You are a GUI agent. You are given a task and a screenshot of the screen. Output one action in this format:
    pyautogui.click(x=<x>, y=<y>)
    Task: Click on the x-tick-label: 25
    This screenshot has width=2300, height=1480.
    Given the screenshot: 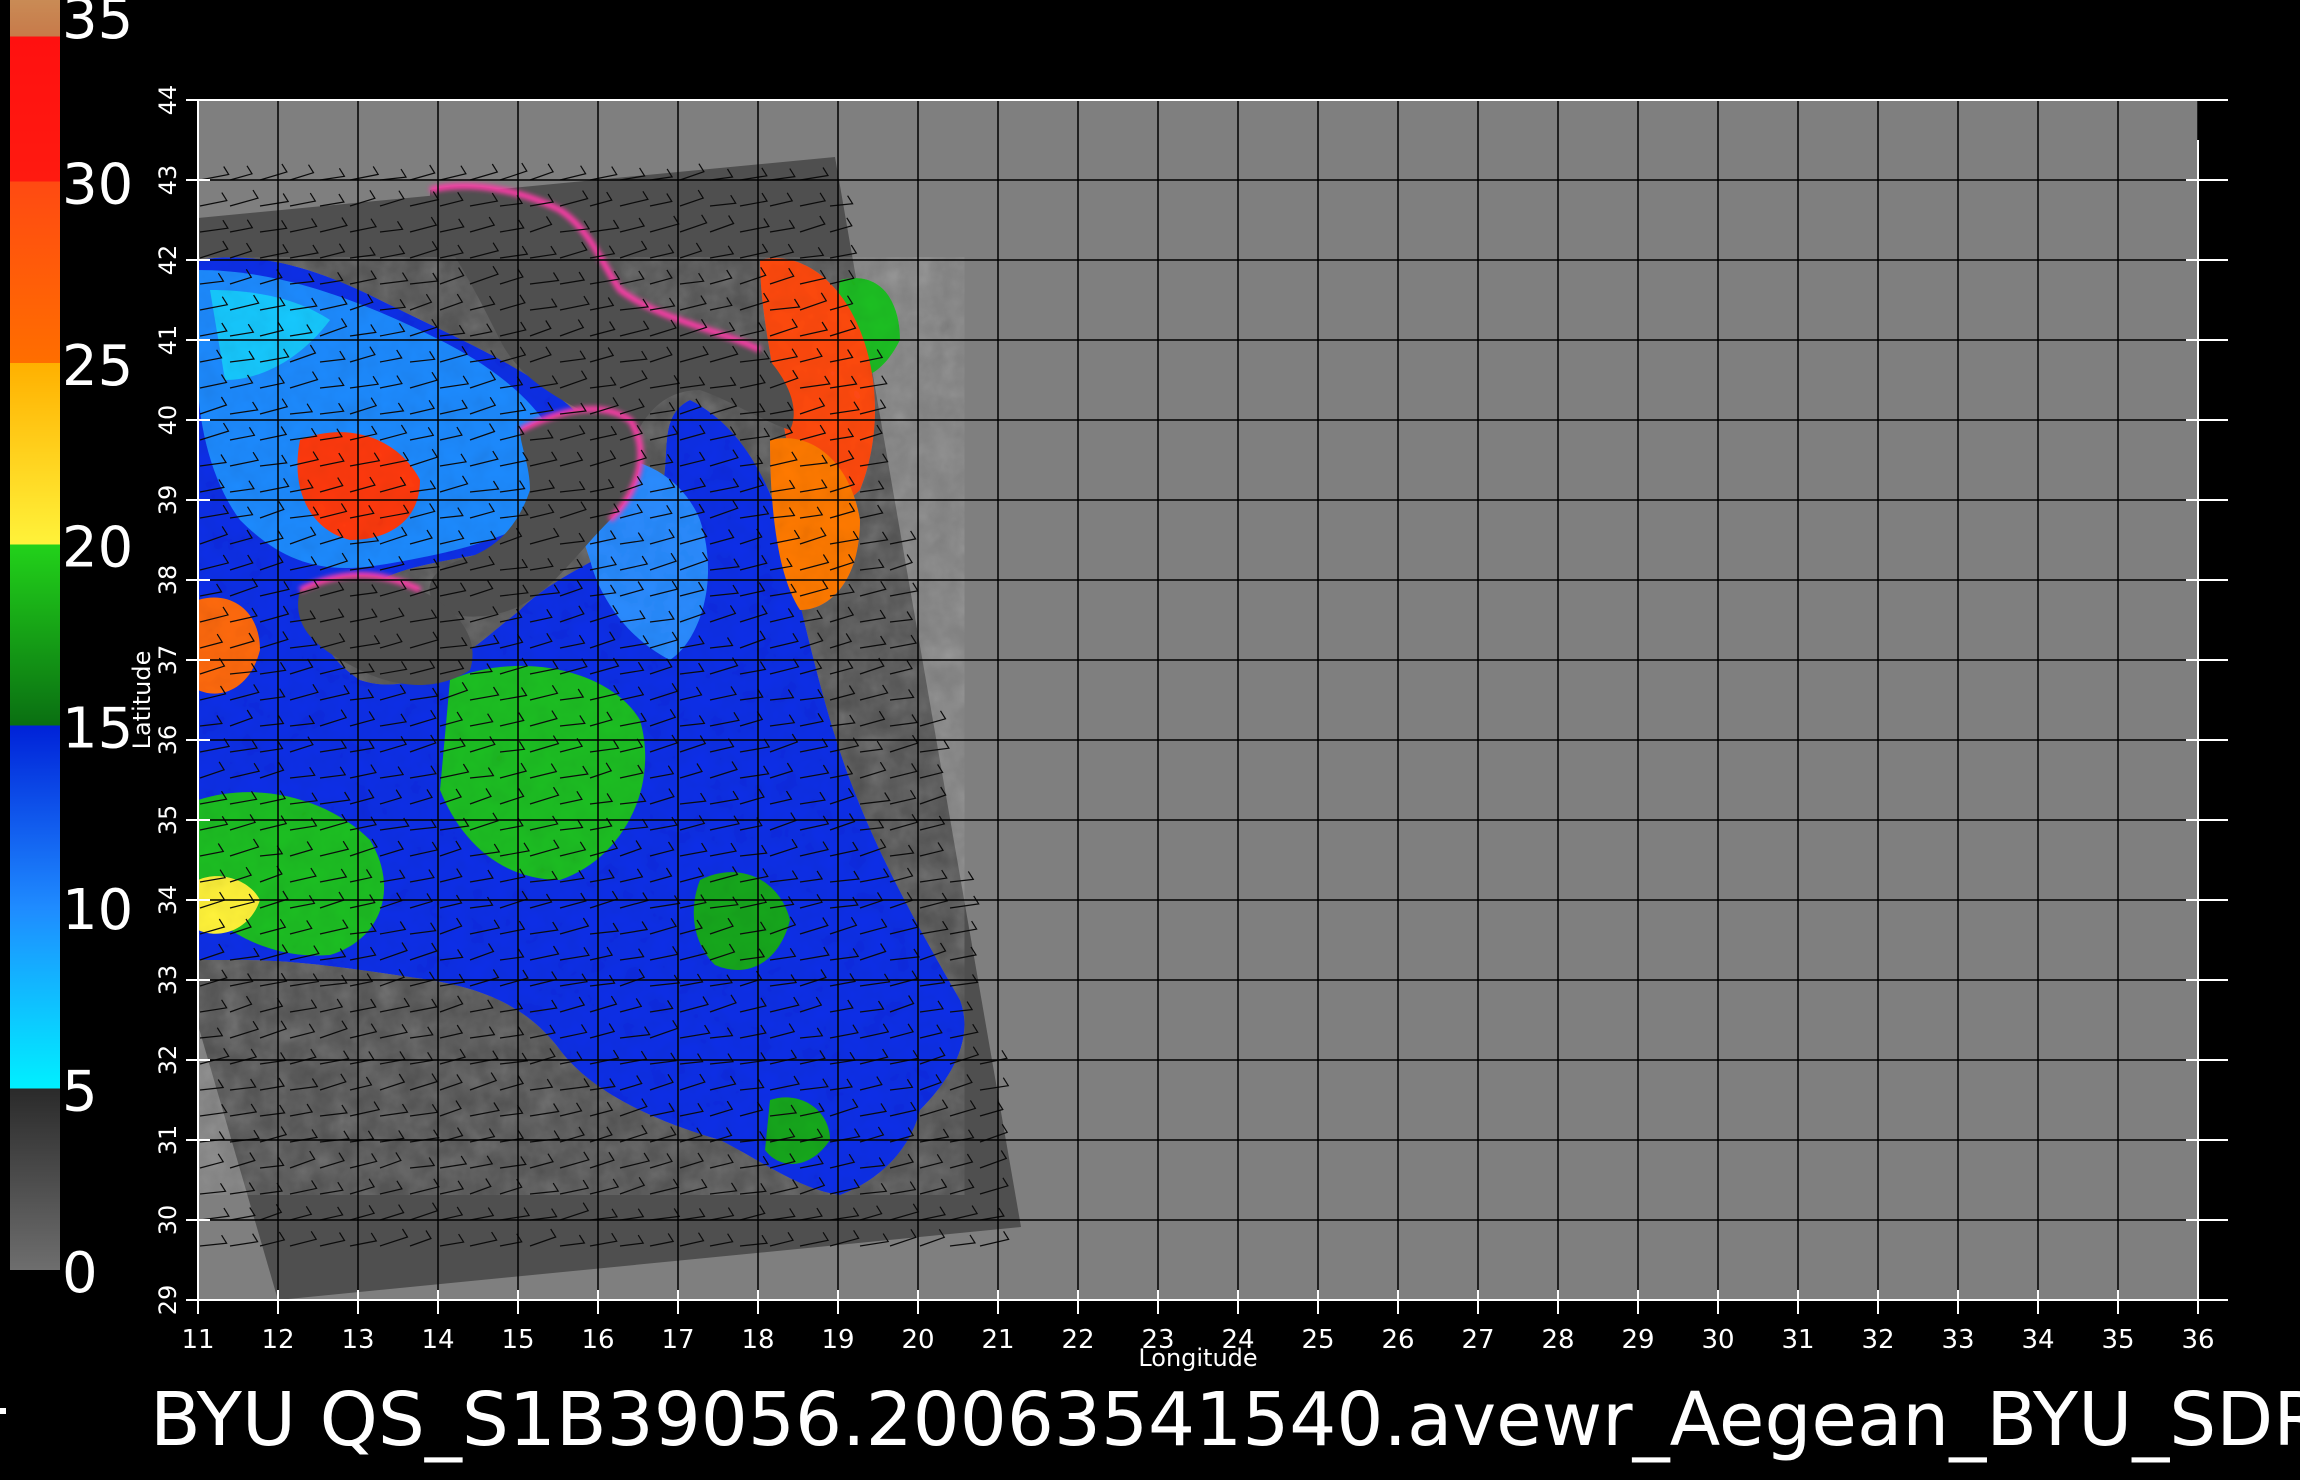 What is the action you would take?
    pyautogui.click(x=1317, y=1340)
    